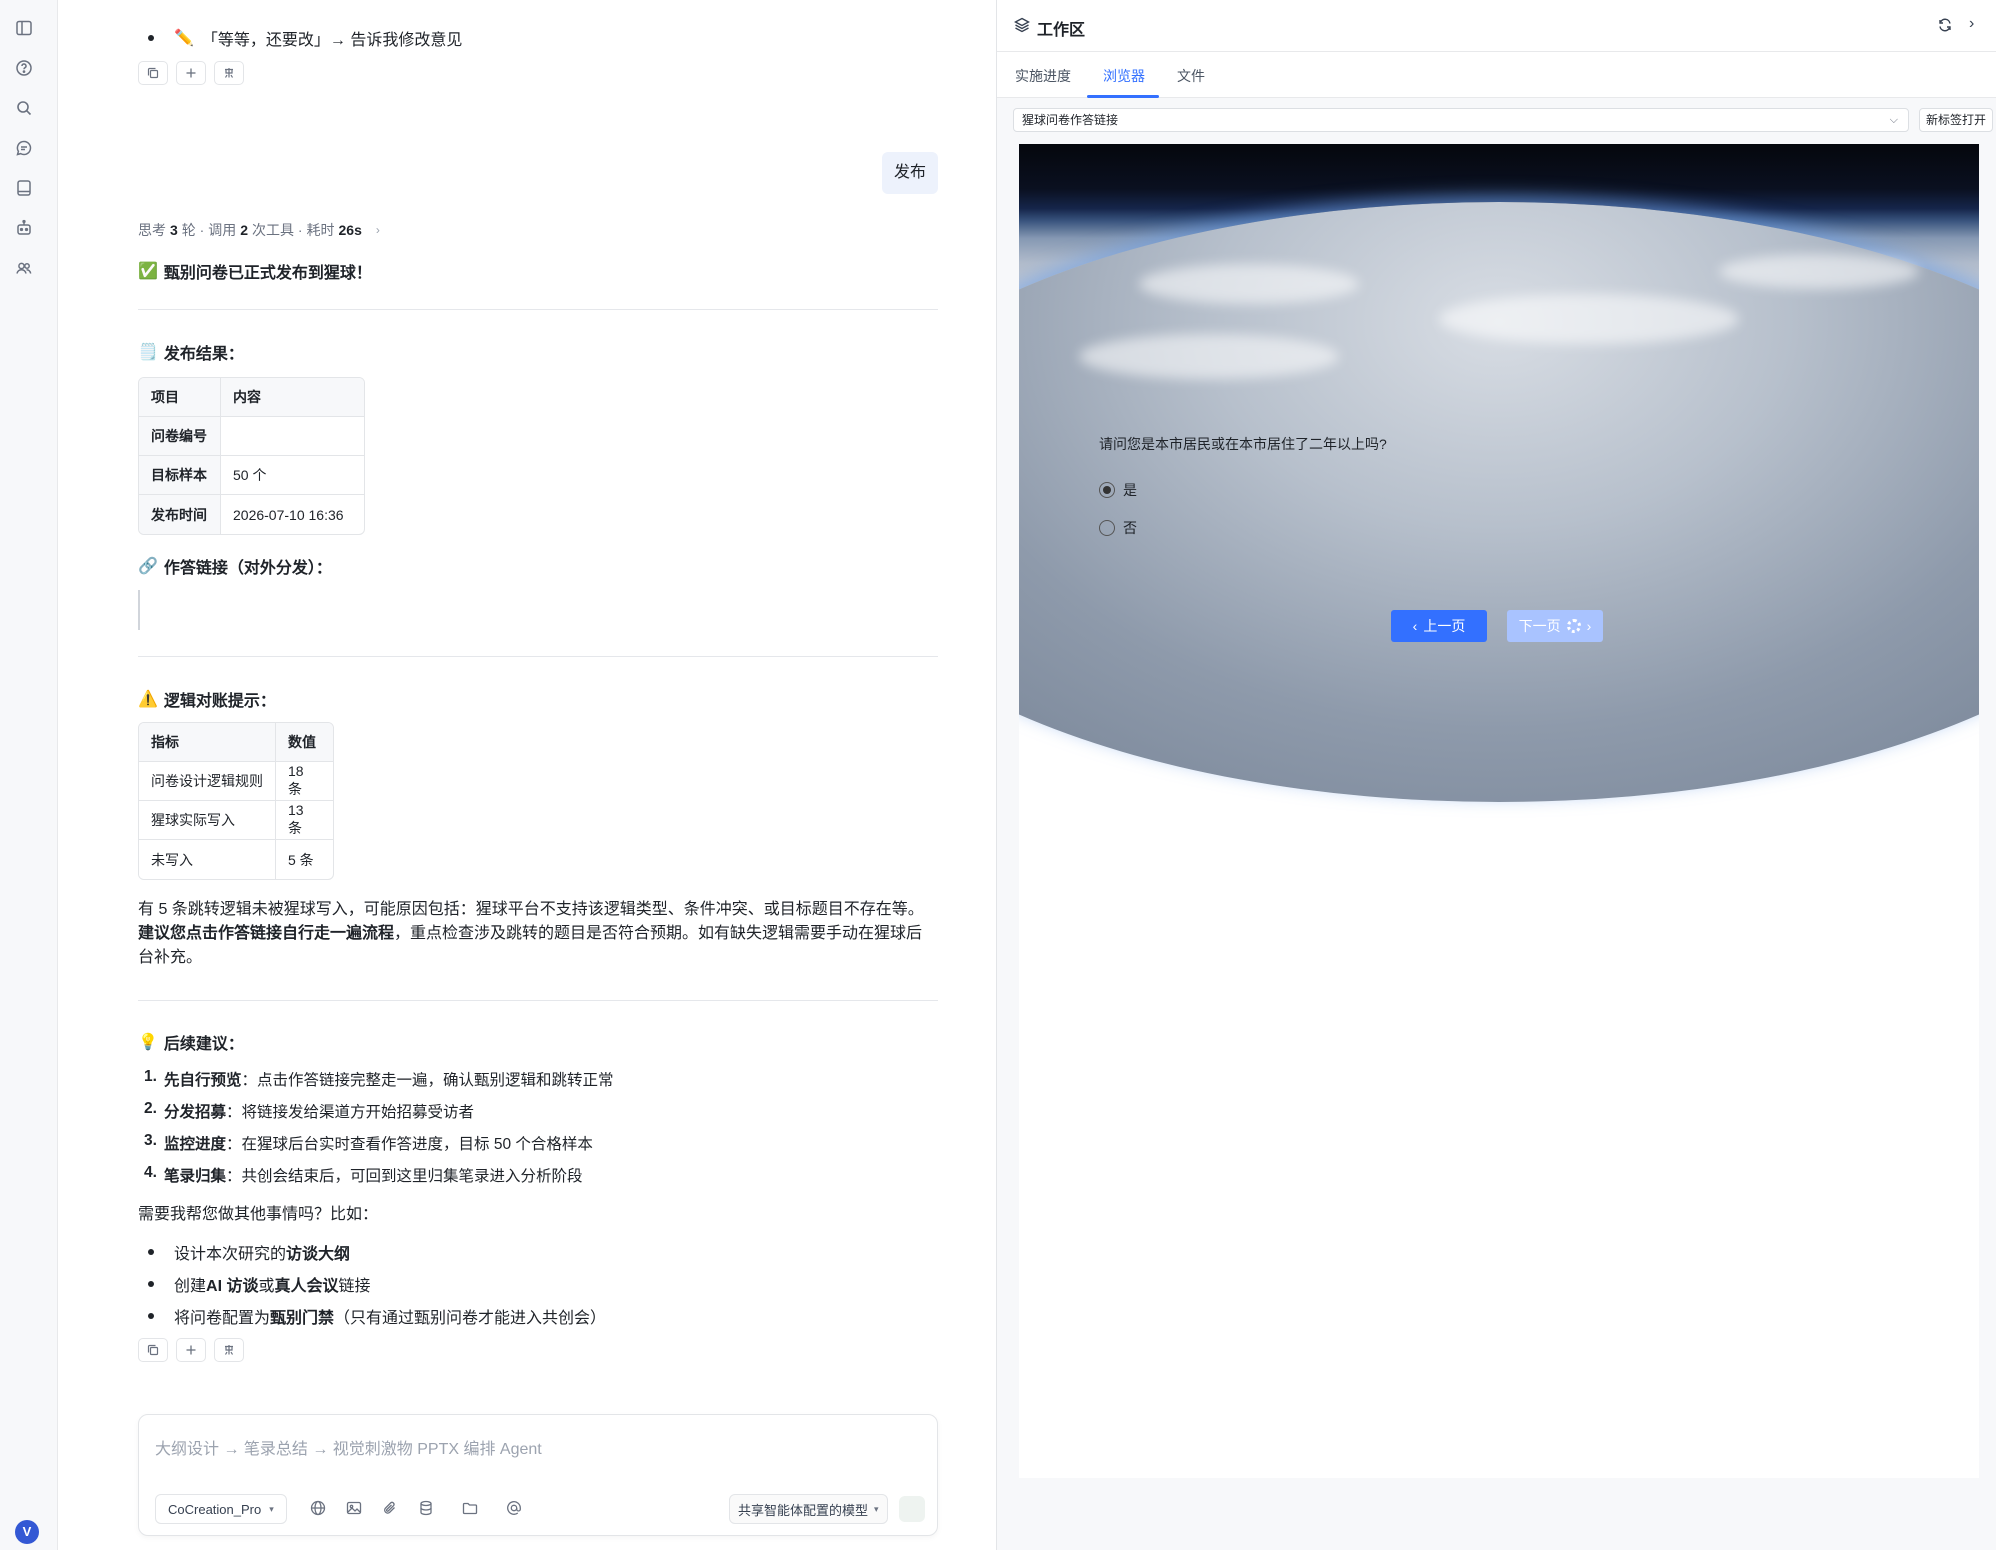 This screenshot has width=1996, height=1550. I want to click on list-item: 4. 笔录归集 ：共创会结束后，可回到这里归集笔录进入分析阶段, so click(360, 1175).